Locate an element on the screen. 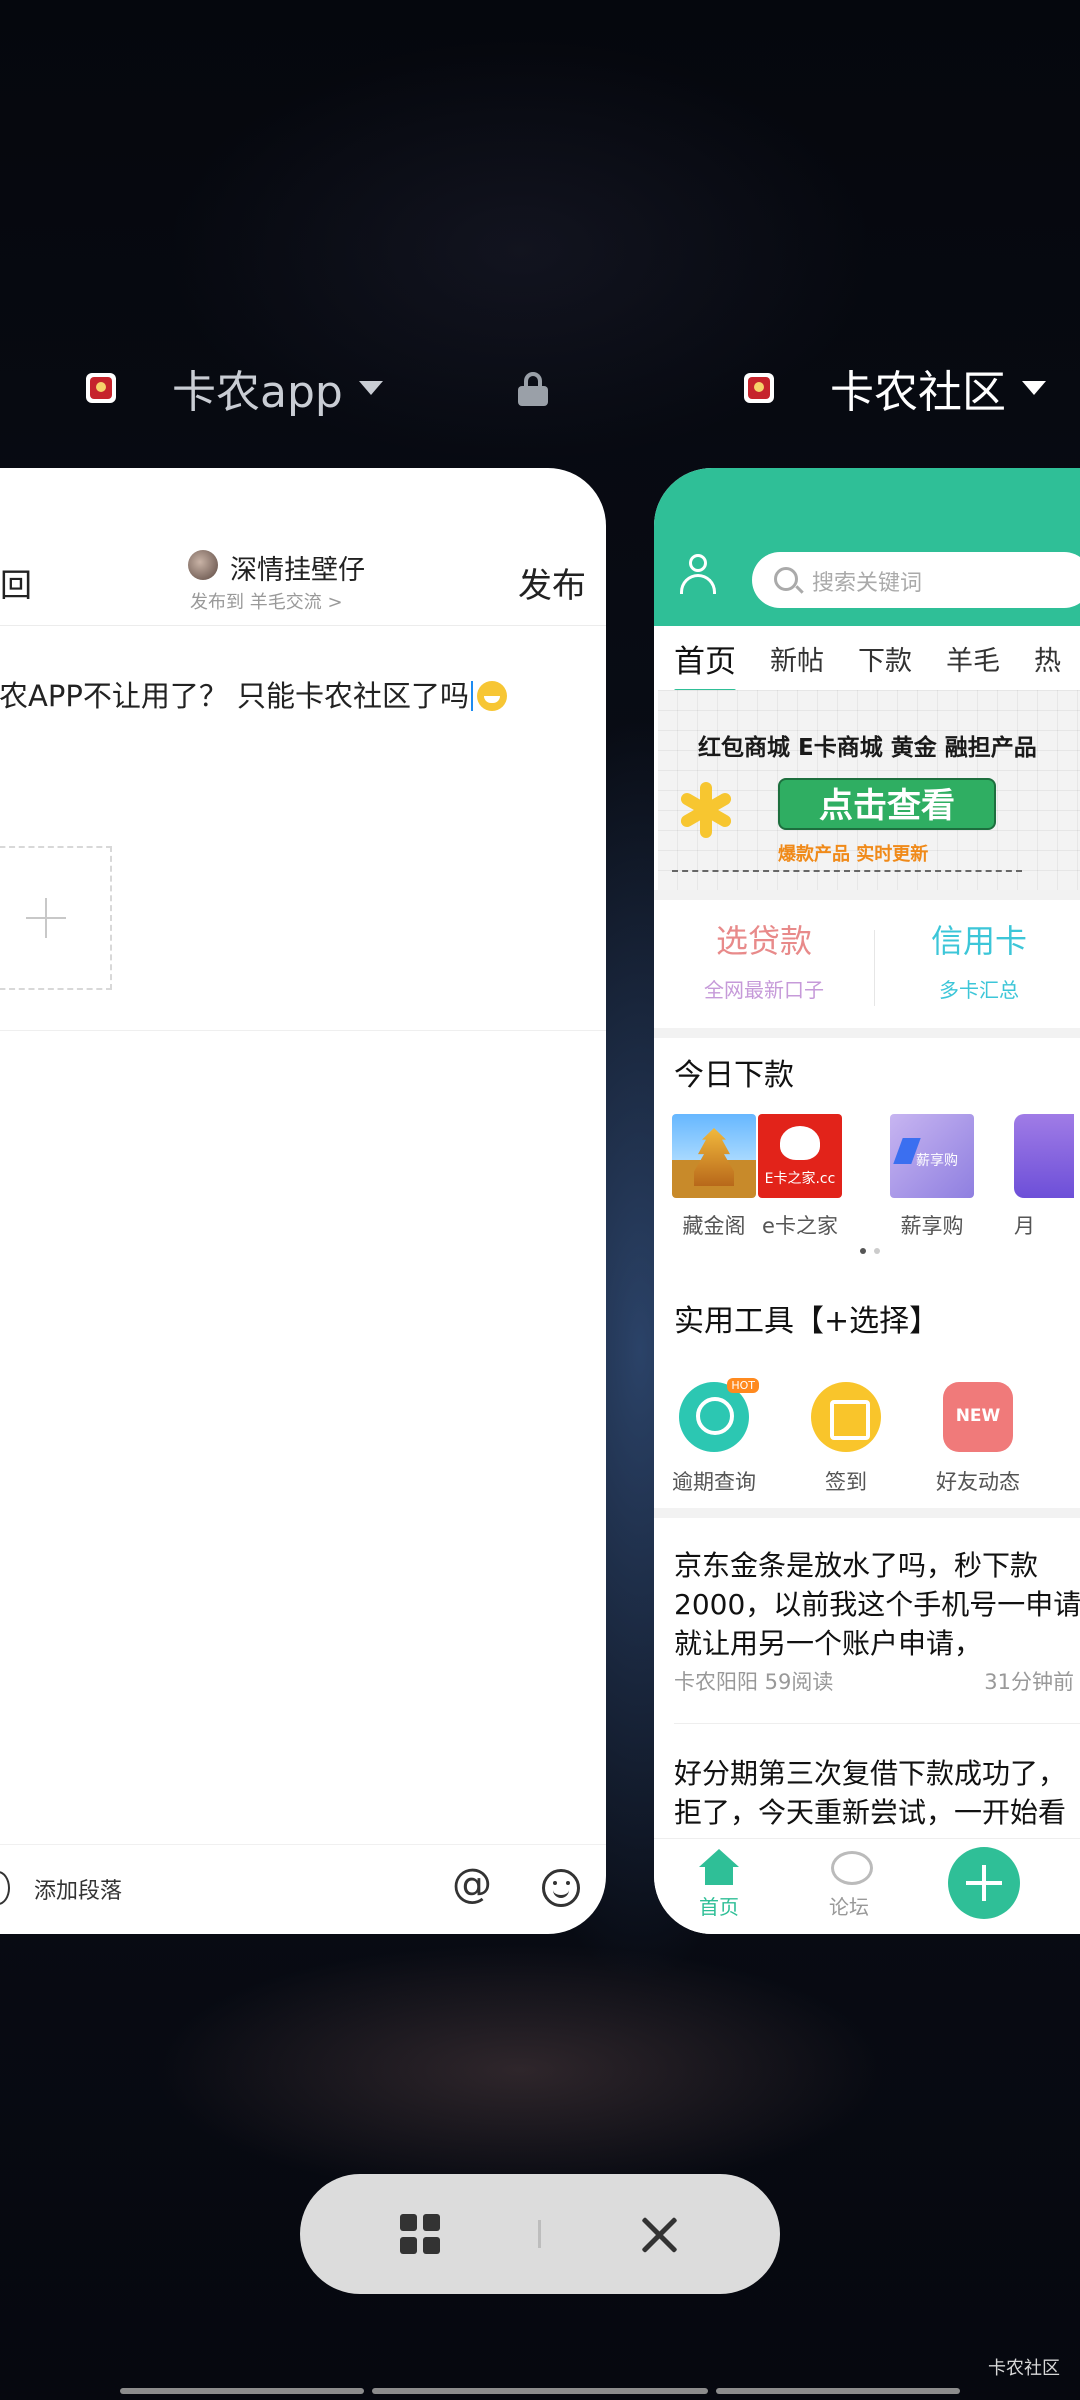  overdue-search-icon: HOT is located at coordinates (719, 1415).